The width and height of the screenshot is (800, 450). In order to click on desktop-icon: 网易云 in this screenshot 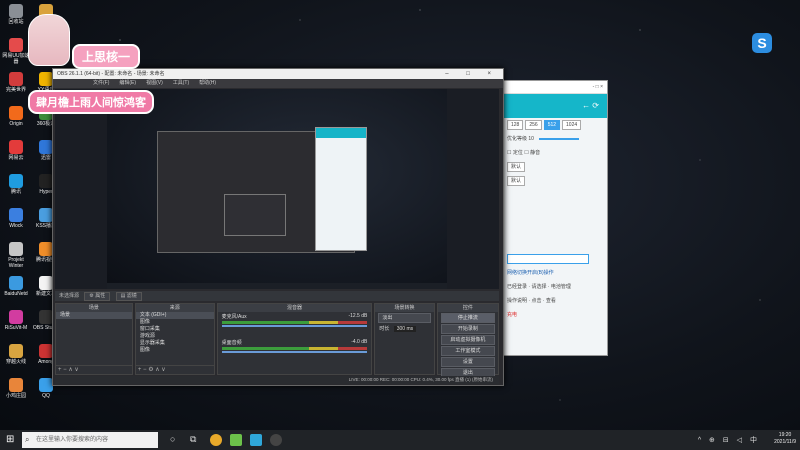, I will do `click(16, 150)`.